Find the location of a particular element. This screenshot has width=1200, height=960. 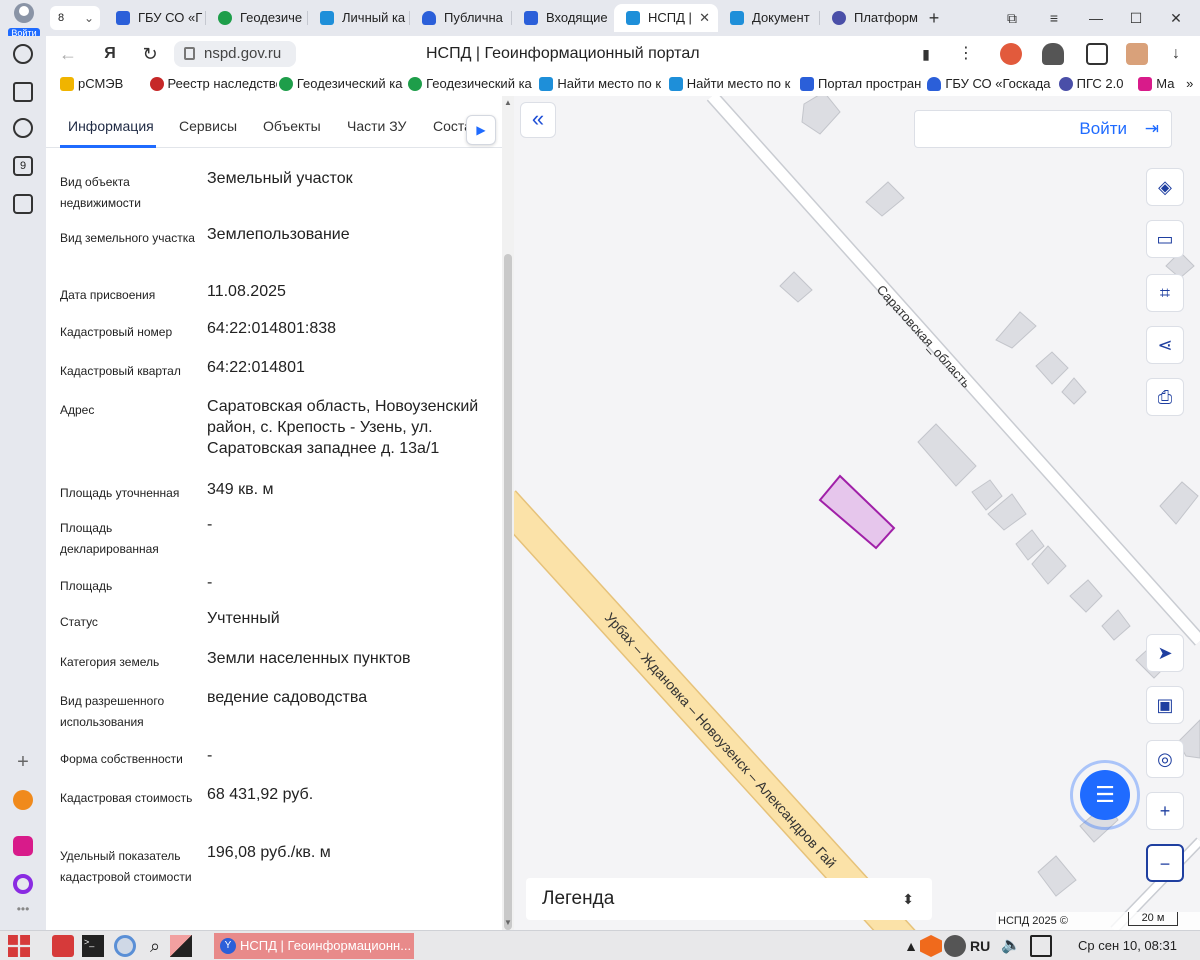

chevron-right-icon: ▶ is located at coordinates (481, 130).